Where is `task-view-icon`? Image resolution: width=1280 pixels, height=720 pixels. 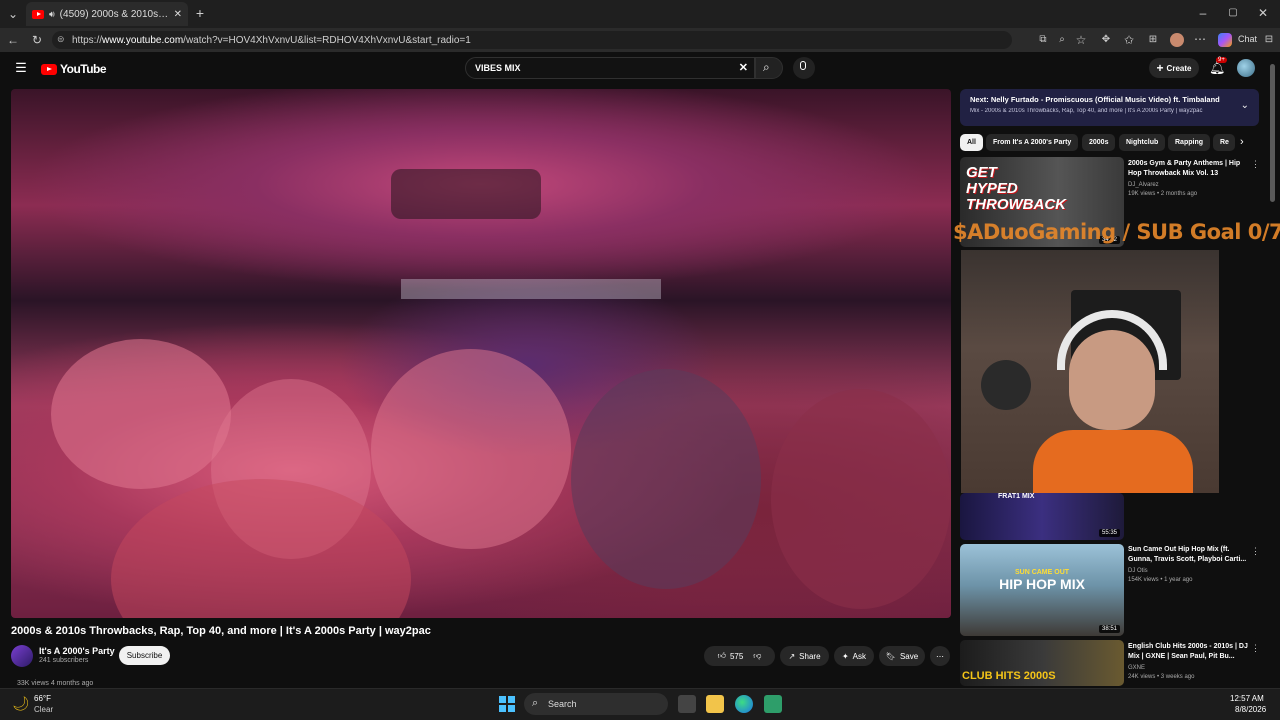 task-view-icon is located at coordinates (687, 704).